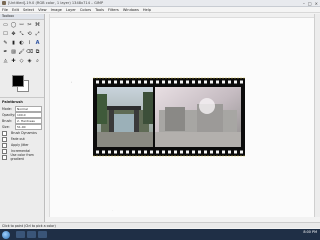  Describe the element at coordinates (37, 61) in the screenshot. I see `zoom-tool-icon: ⌕` at that location.